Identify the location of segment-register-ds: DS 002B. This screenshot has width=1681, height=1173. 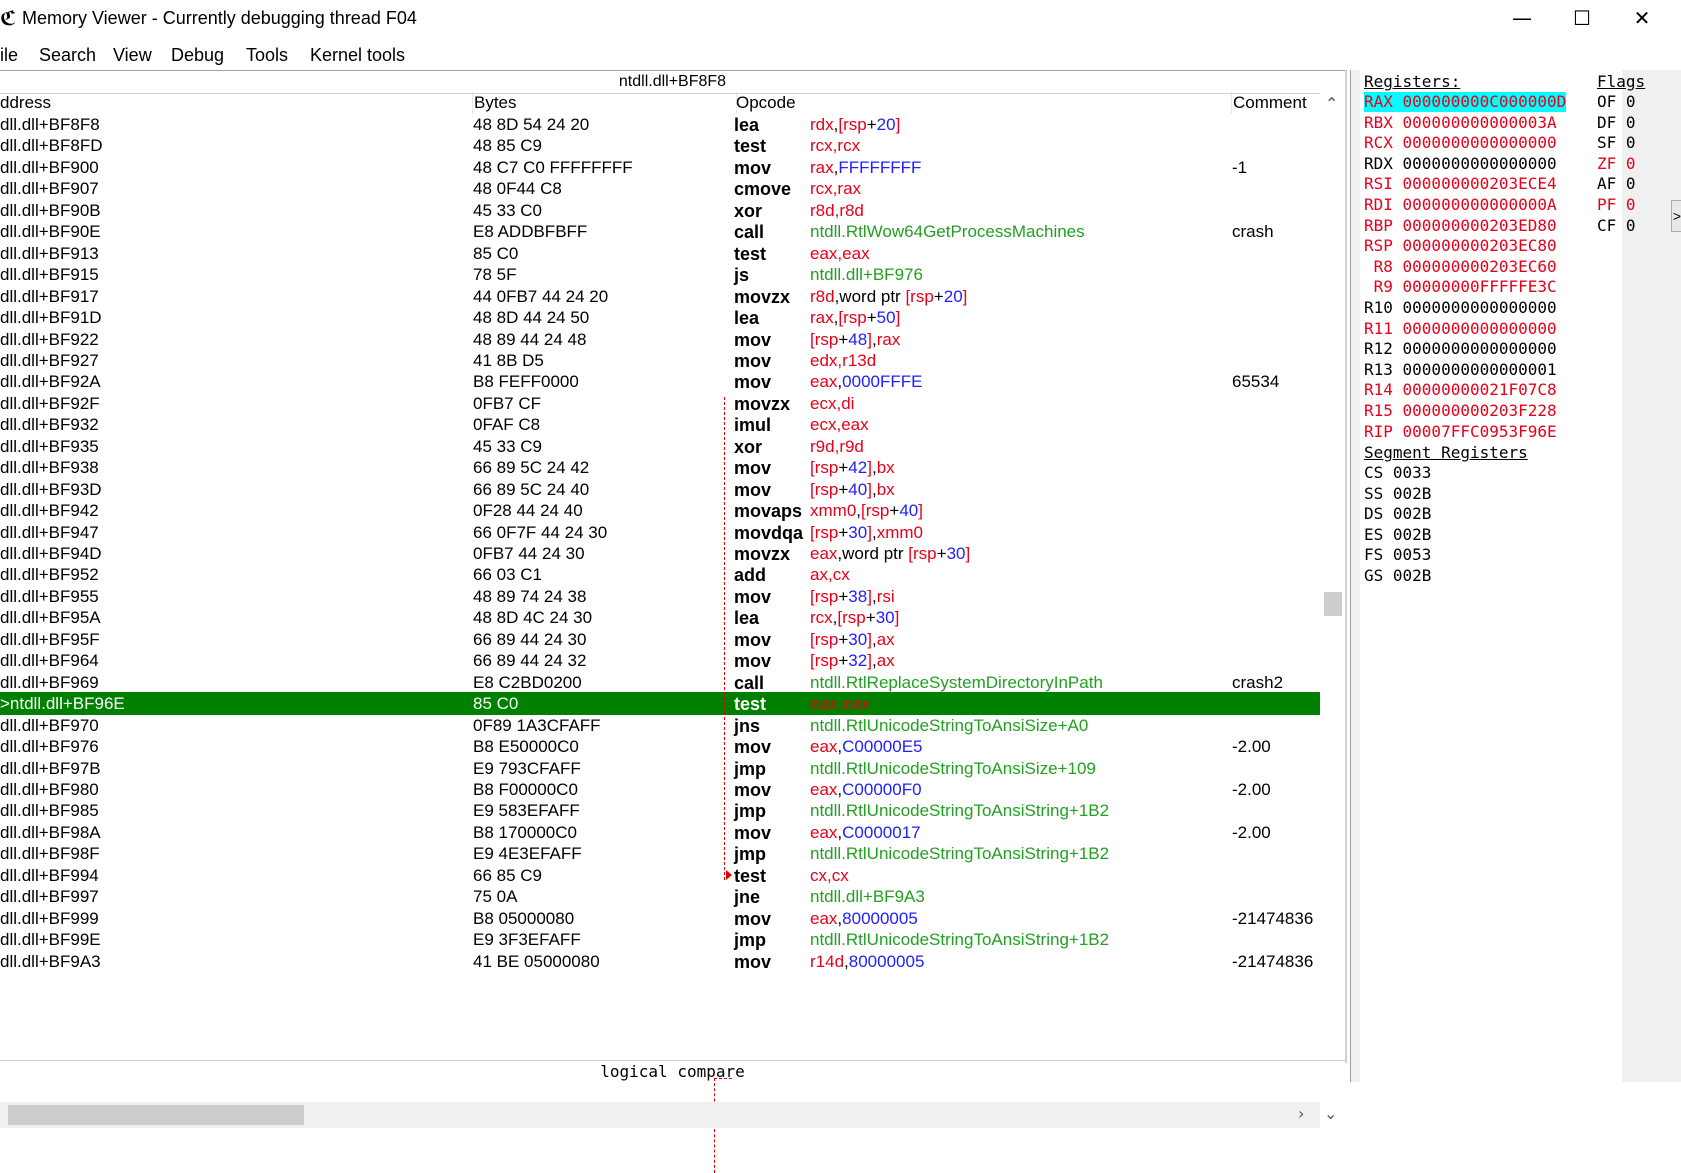
(1397, 514).